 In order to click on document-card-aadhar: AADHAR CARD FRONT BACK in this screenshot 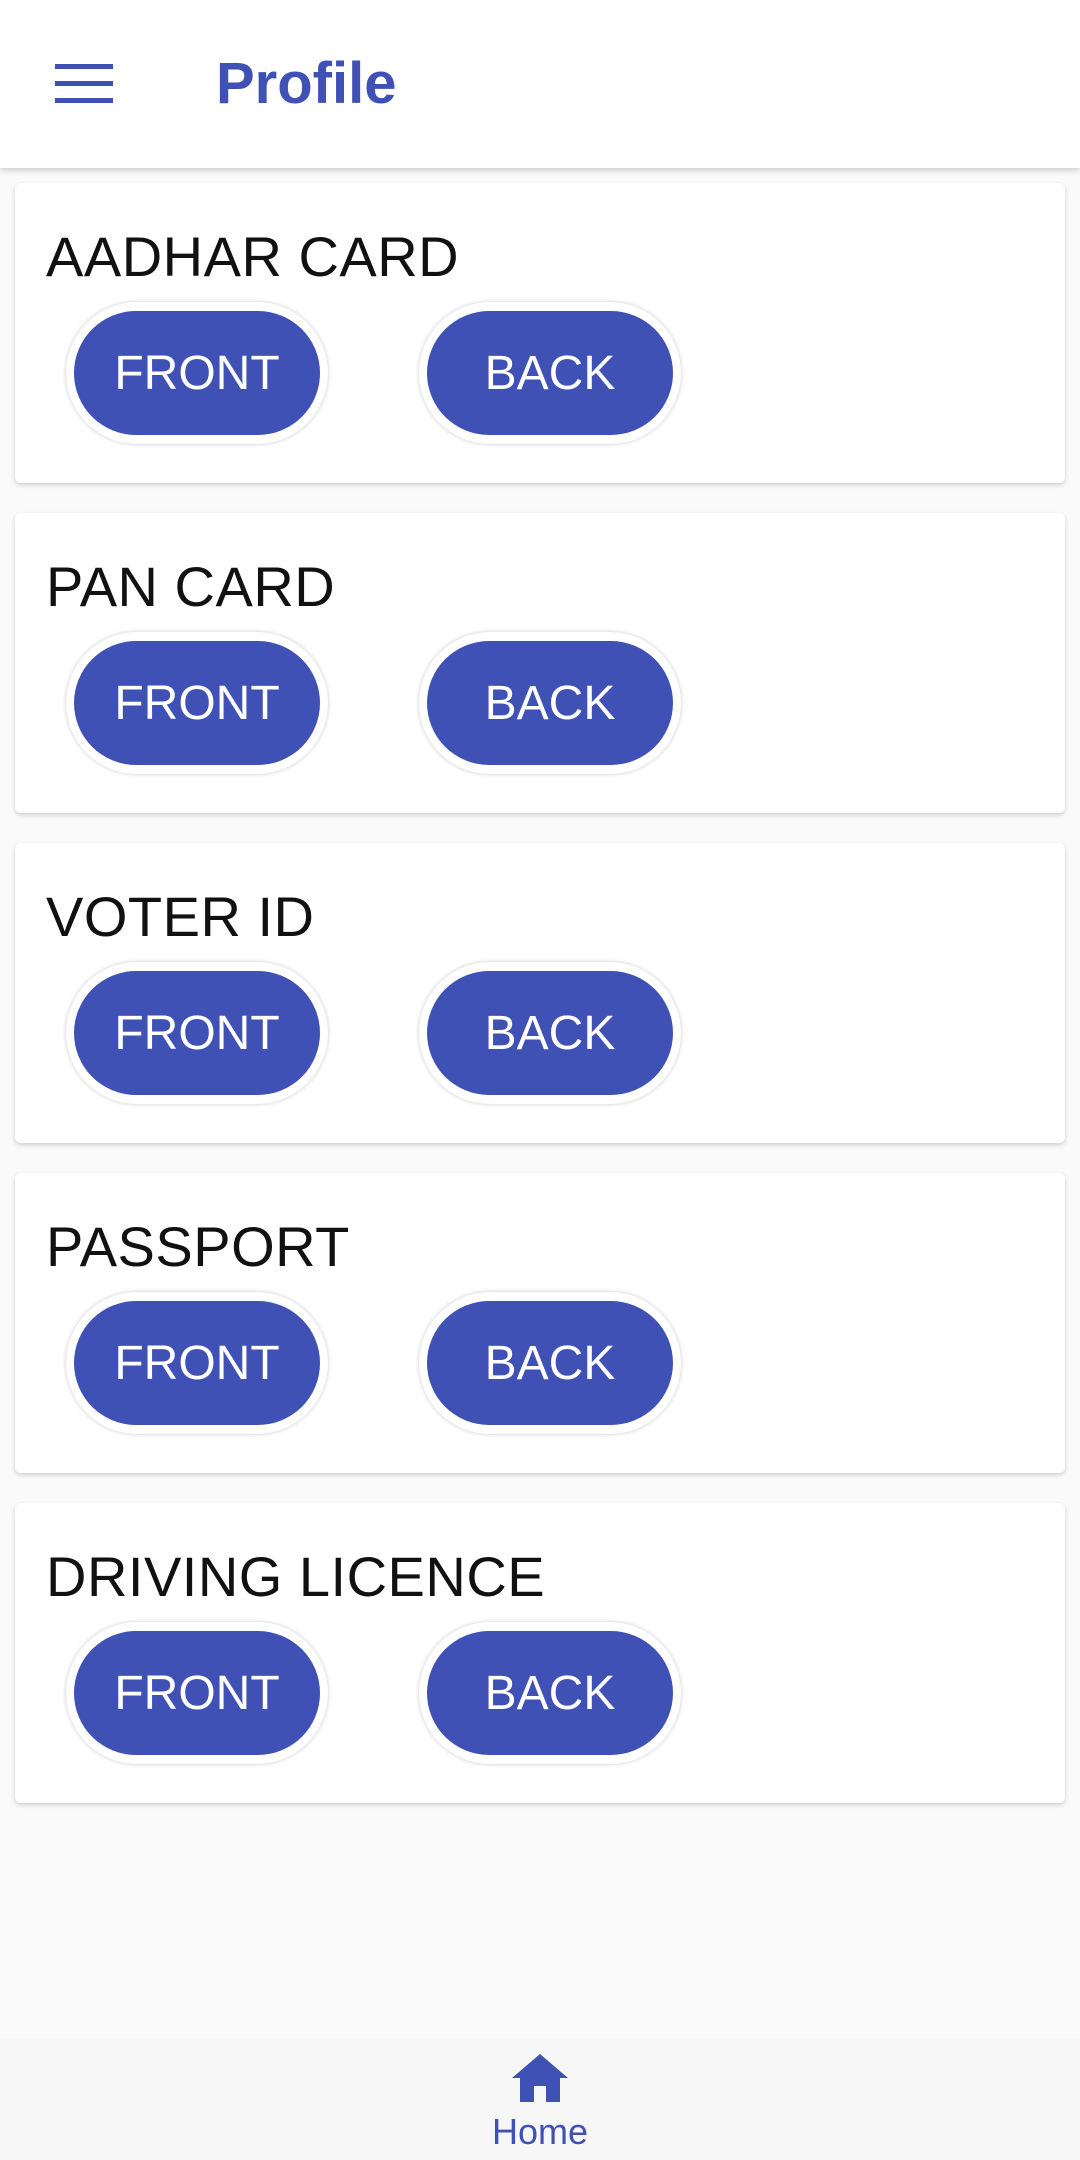, I will do `click(540, 333)`.